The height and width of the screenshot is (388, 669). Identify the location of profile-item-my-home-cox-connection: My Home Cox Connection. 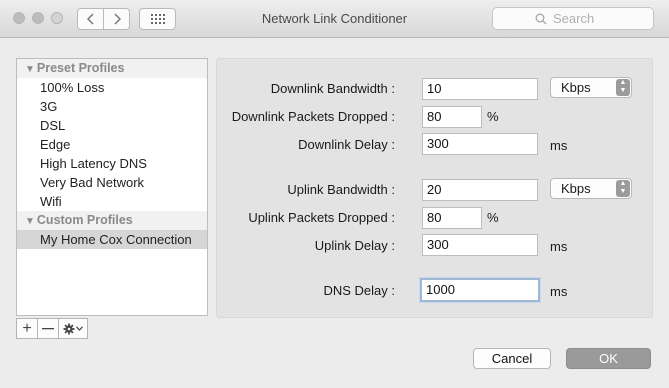
(112, 239).